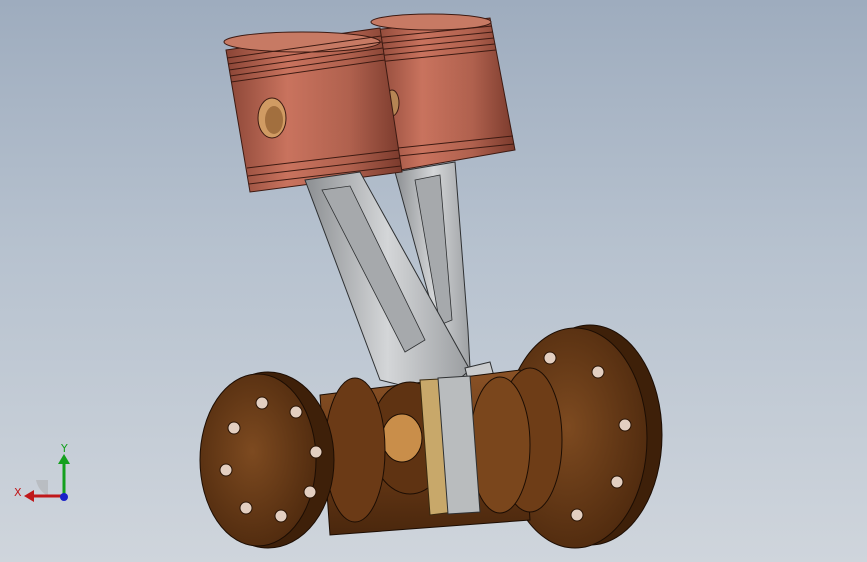 The height and width of the screenshot is (562, 867). I want to click on view-orientation-triad: Y X, so click(47, 475).